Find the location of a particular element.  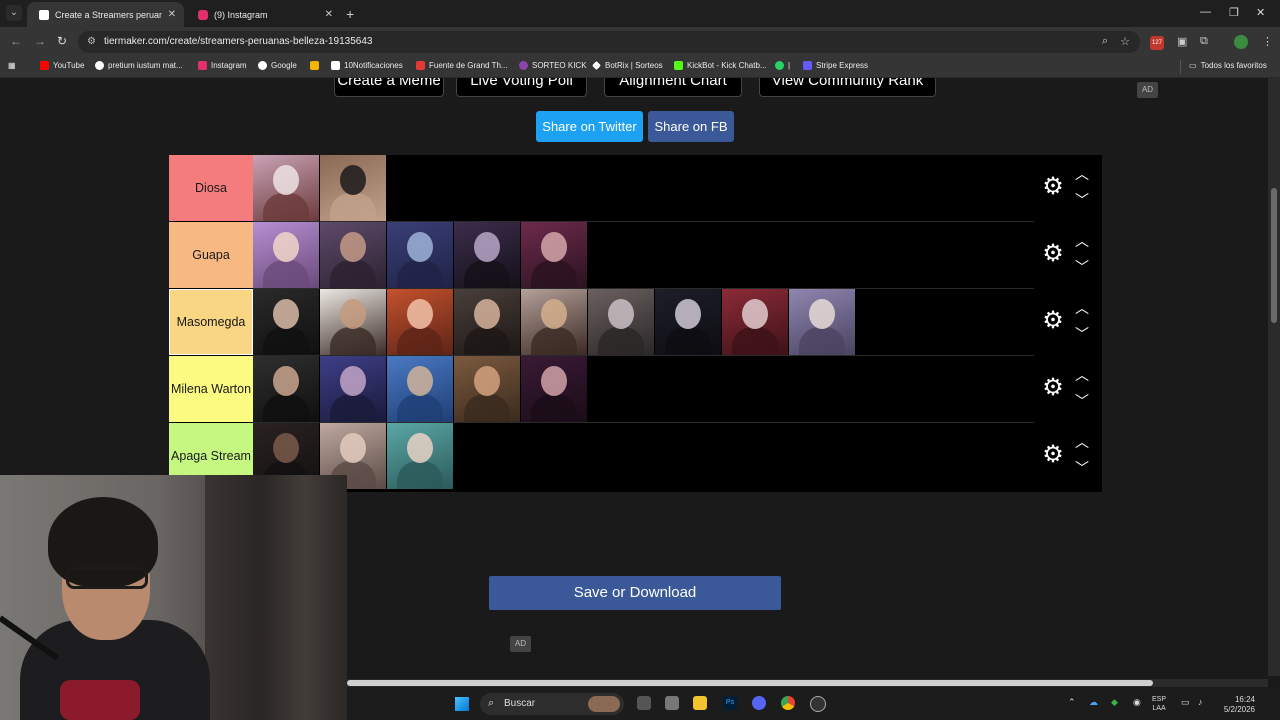

all-bookmarks-folder: ▭ Todos los favoritos is located at coordinates (1228, 65).